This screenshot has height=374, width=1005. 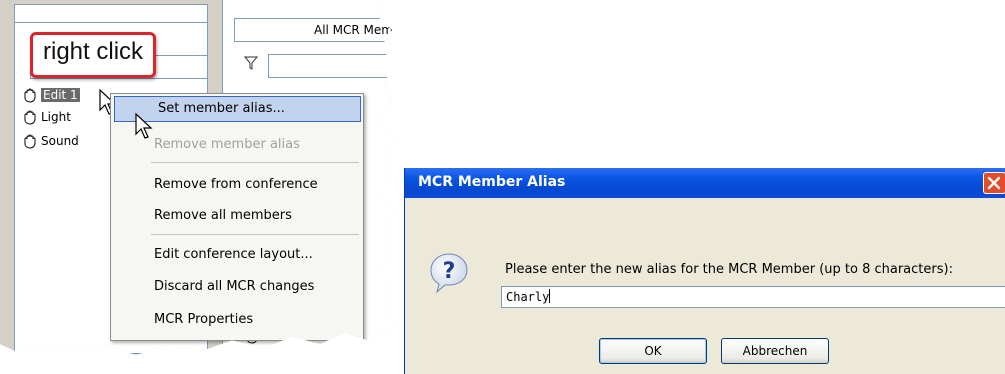 What do you see at coordinates (111, 14) in the screenshot?
I see `left-panel-header` at bounding box center [111, 14].